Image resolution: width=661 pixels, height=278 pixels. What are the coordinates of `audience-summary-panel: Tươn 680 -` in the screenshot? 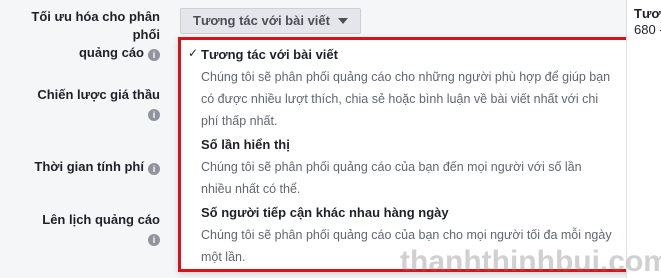 It's located at (643, 139).